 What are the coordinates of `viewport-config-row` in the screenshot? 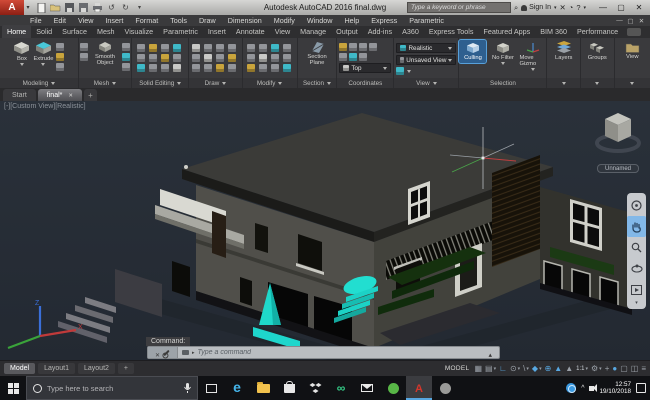 It's located at (426, 71).